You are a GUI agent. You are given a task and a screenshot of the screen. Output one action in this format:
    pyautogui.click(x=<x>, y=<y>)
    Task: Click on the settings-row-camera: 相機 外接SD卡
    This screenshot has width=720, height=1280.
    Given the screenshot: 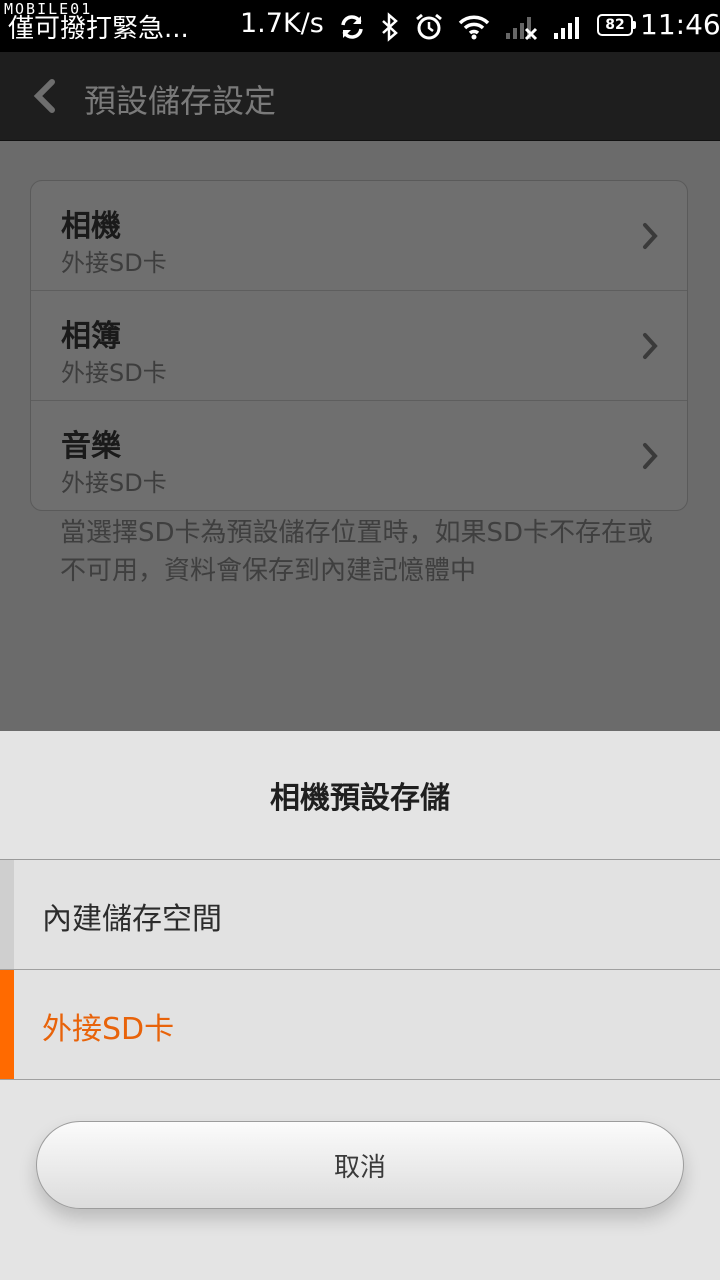 What is the action you would take?
    pyautogui.click(x=359, y=236)
    